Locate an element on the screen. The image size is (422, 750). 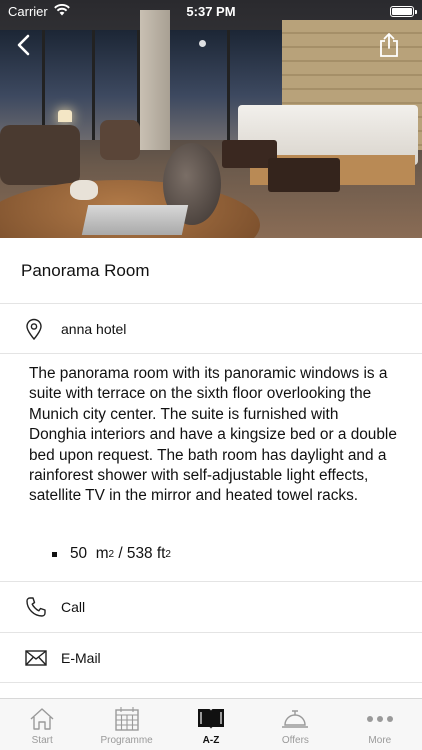
tab-label: A-Z is located at coordinates (211, 740).